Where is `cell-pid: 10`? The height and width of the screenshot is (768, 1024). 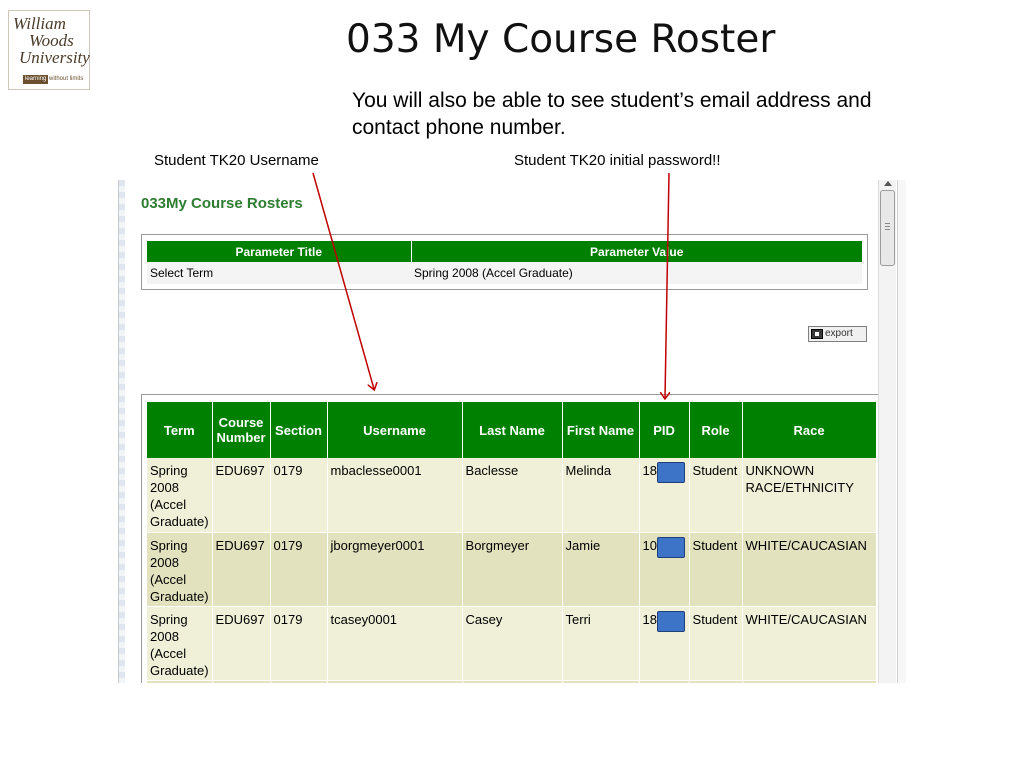
cell-pid: 10 is located at coordinates (664, 569).